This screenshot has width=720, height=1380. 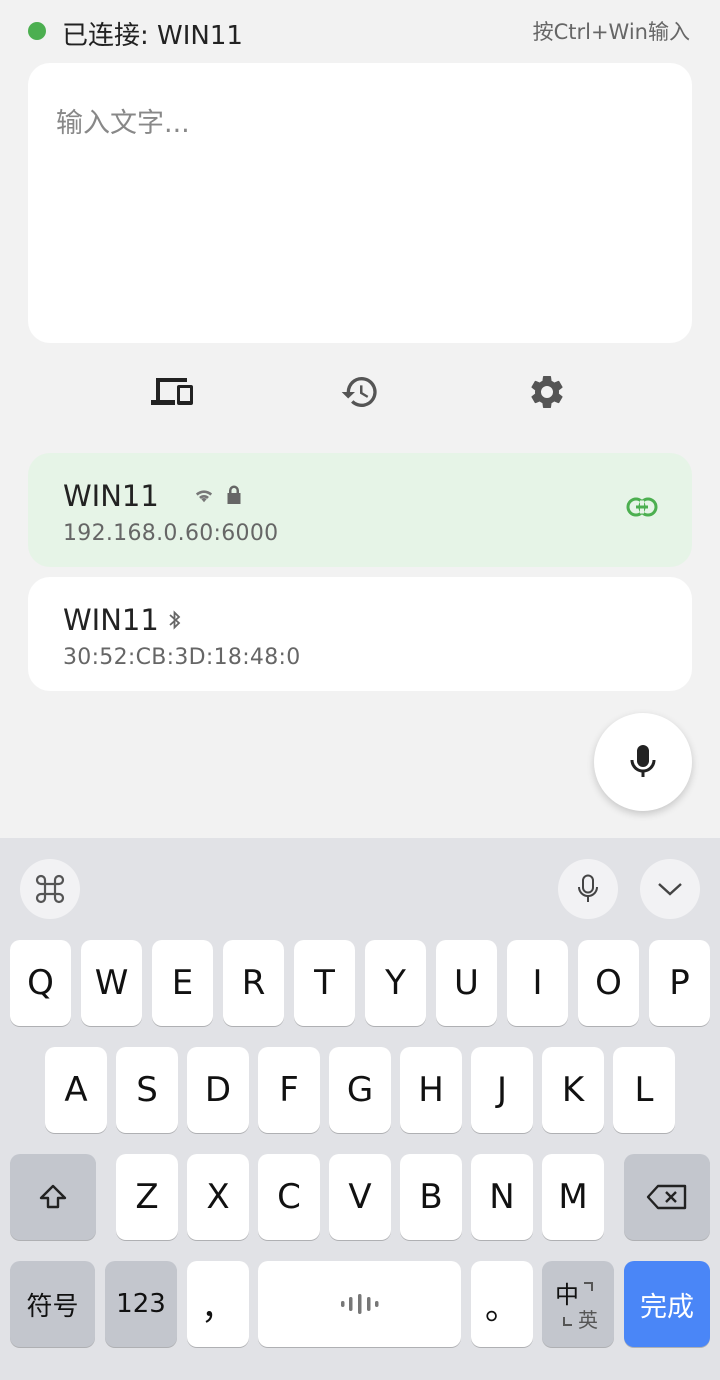 What do you see at coordinates (667, 1304) in the screenshot?
I see `done-key: 完成` at bounding box center [667, 1304].